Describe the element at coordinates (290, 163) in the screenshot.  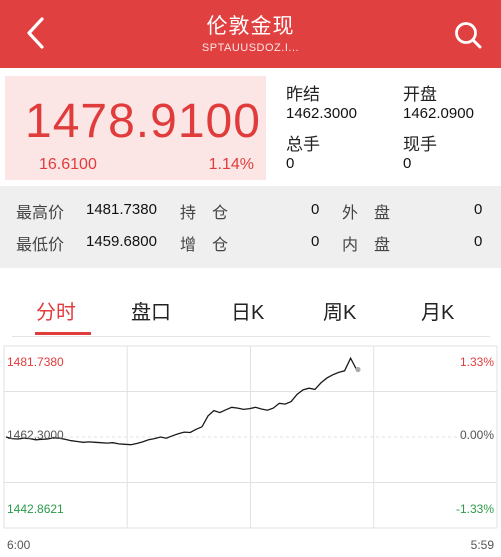
I see `total-volume-value: 0` at that location.